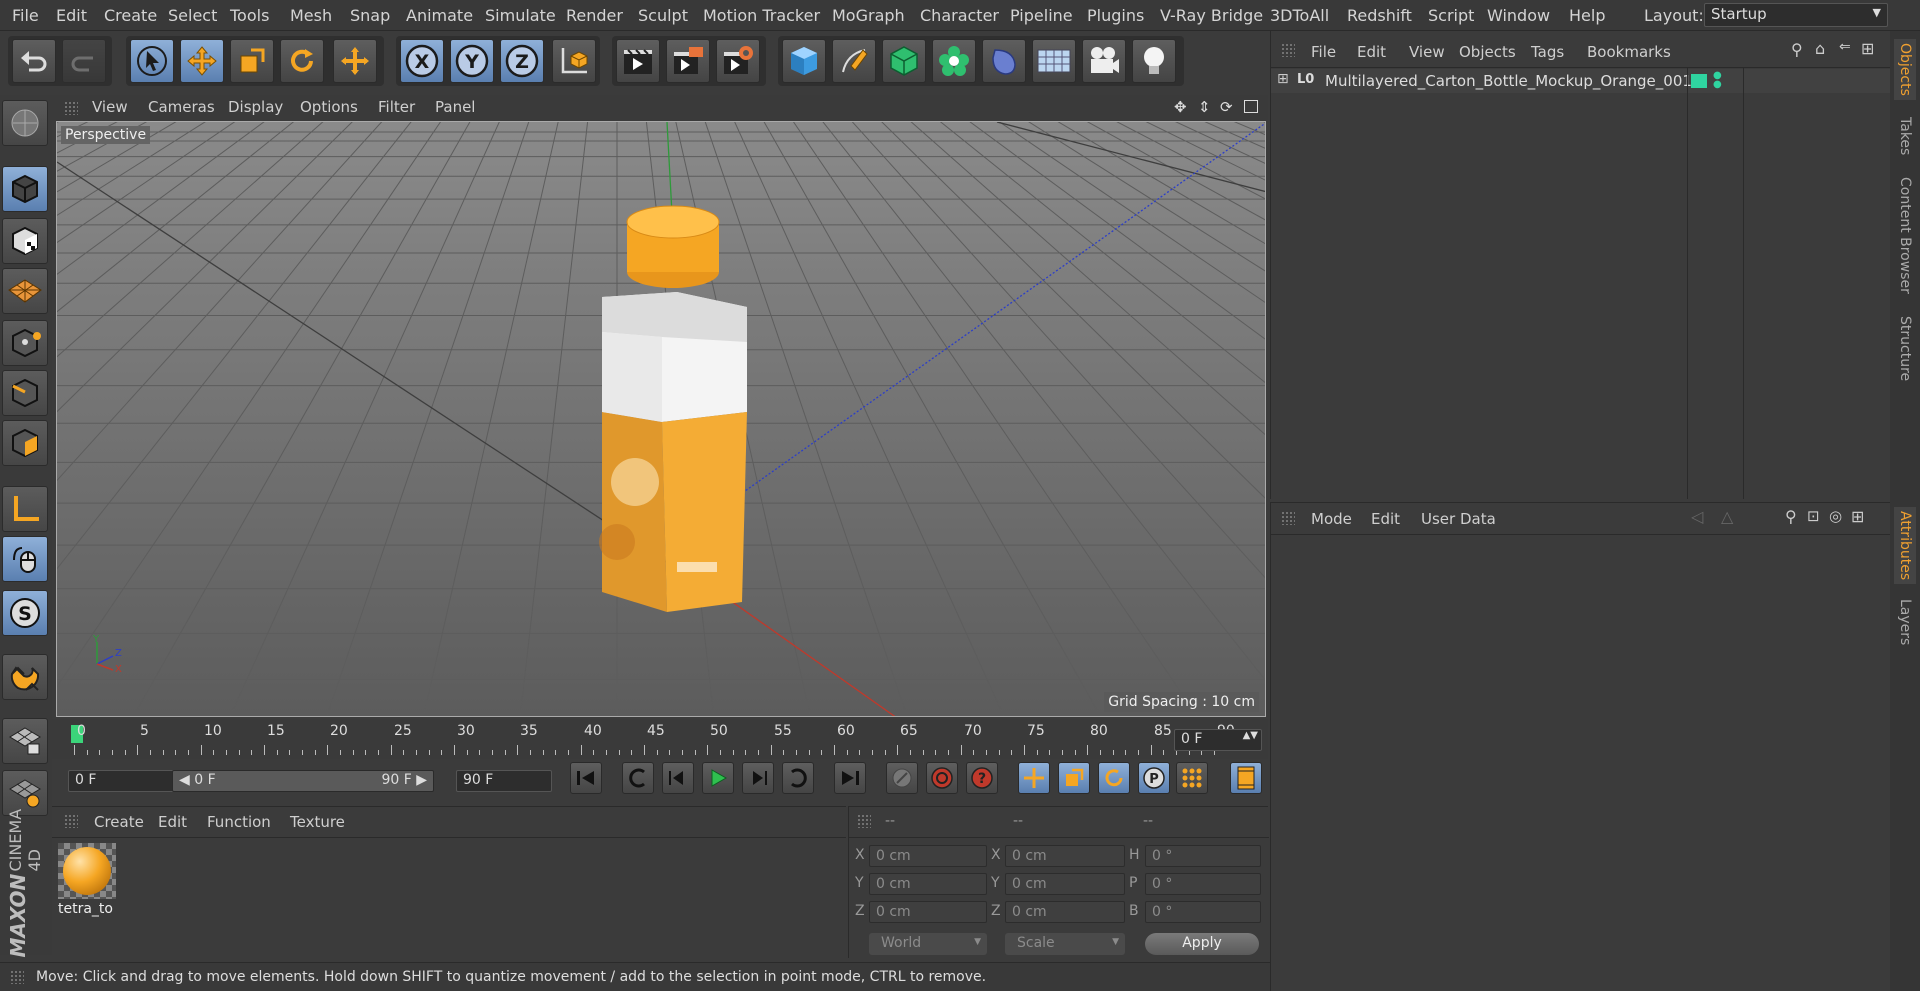  What do you see at coordinates (329, 107) in the screenshot?
I see `viewport-menu-options: Options` at bounding box center [329, 107].